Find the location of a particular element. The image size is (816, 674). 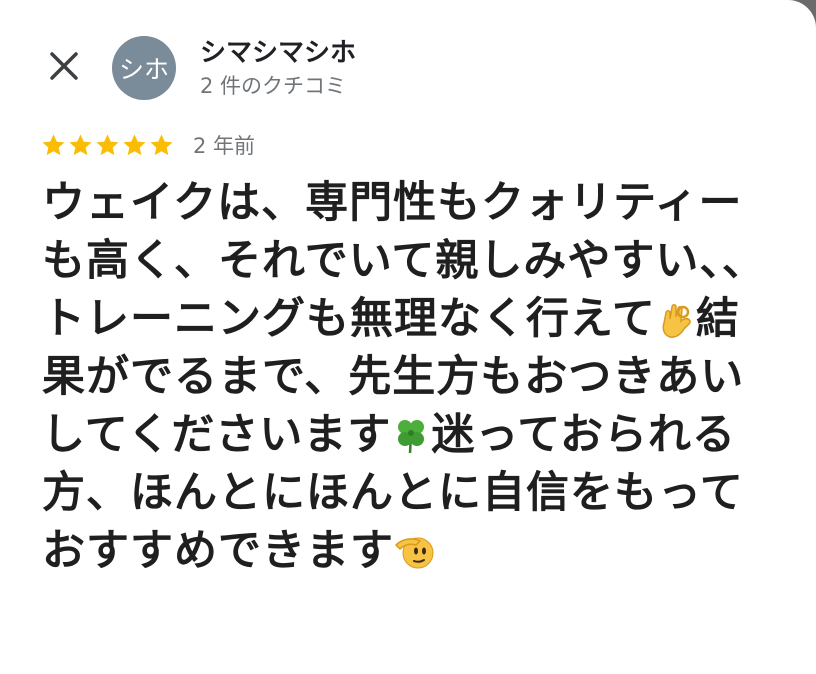

close-button is located at coordinates (64, 66).